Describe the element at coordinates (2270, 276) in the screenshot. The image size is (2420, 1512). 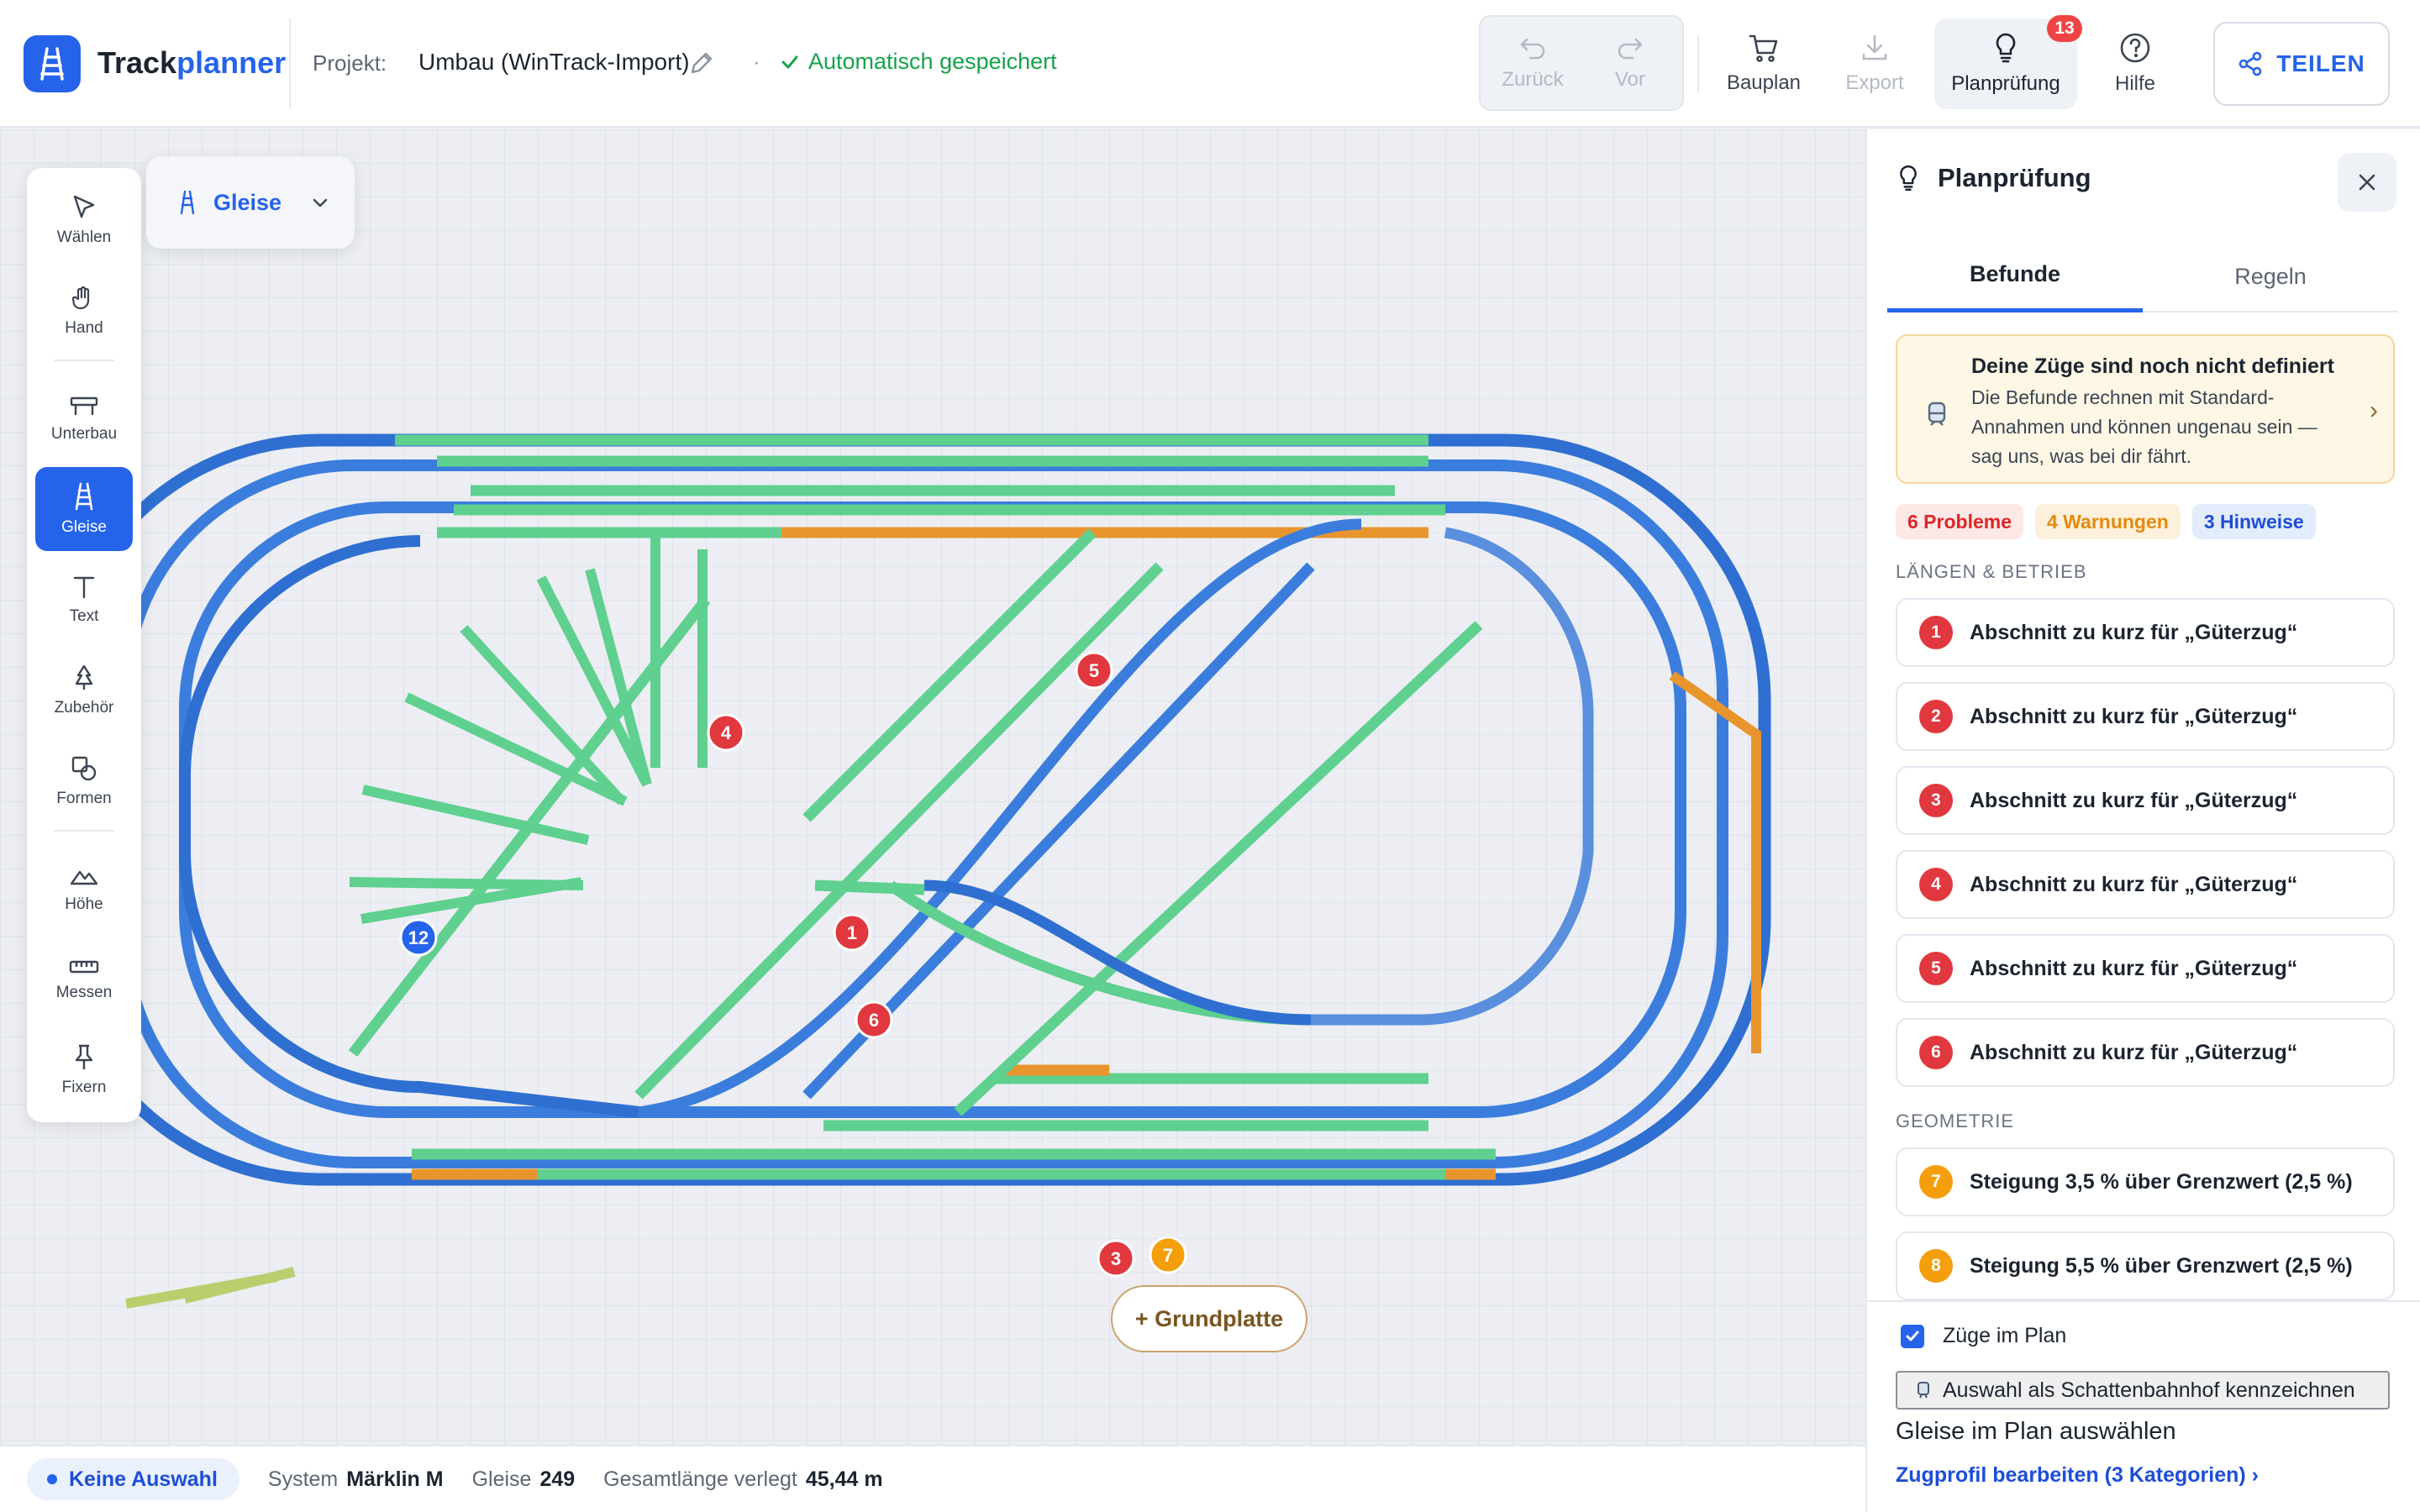
I see `tab-regeln: Regeln` at that location.